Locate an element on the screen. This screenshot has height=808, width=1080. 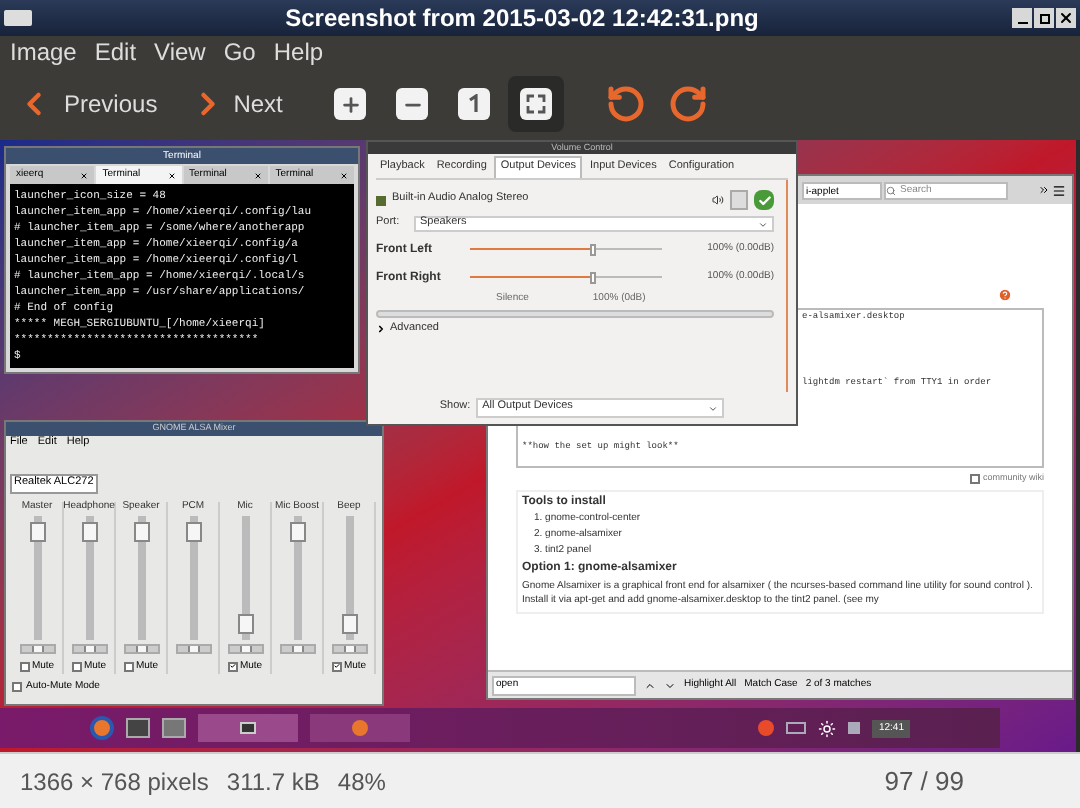
maximize-button is located at coordinates (1044, 18).